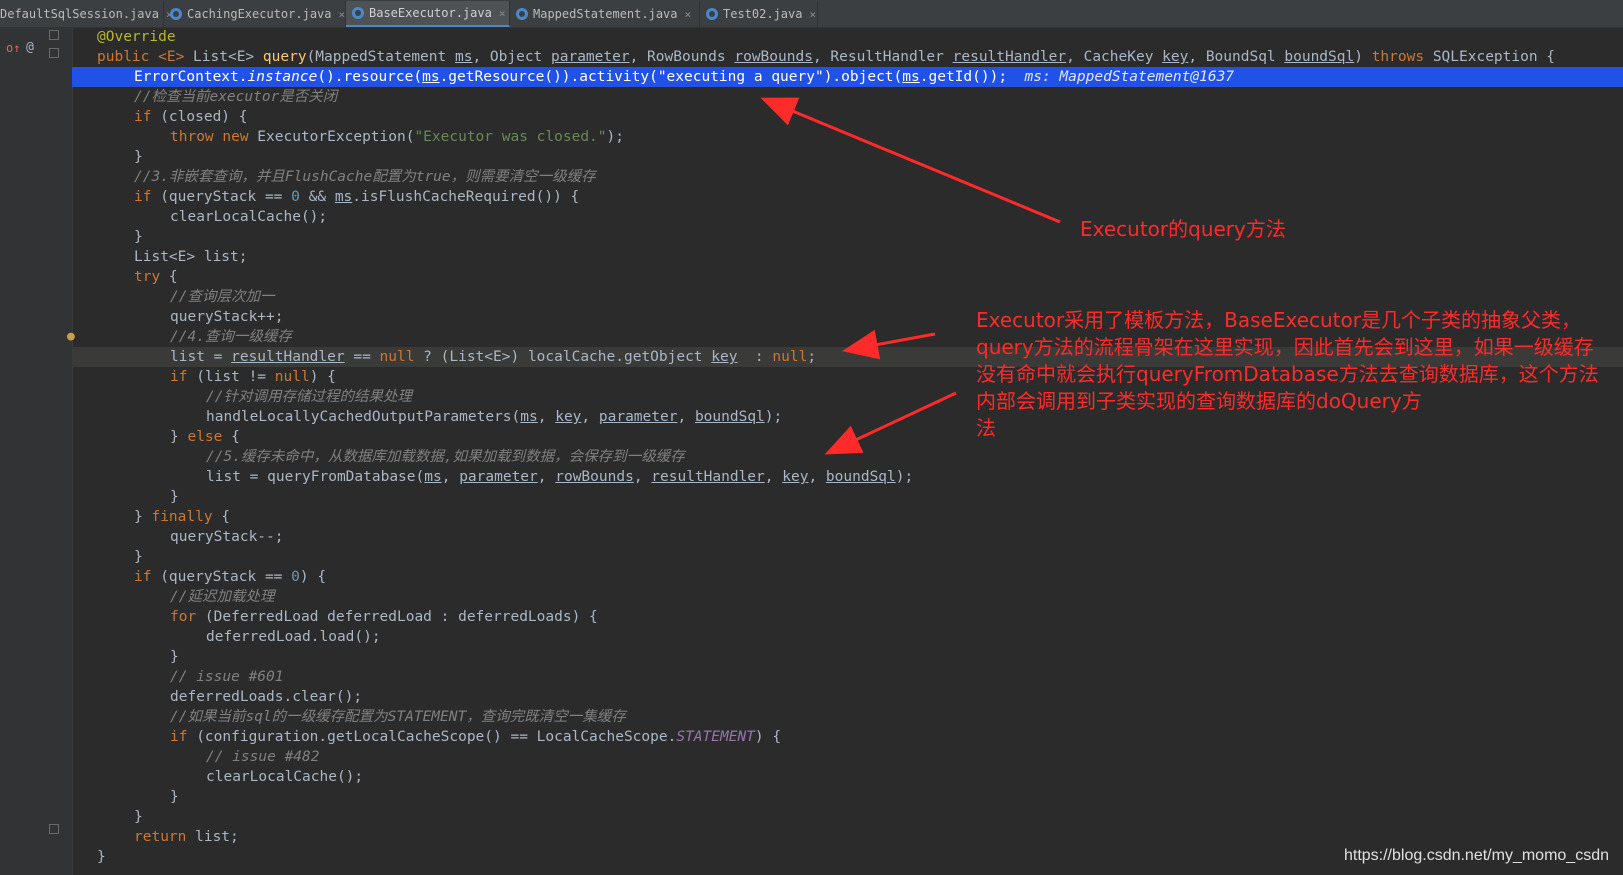 The width and height of the screenshot is (1623, 875). I want to click on annotation-executor-query: Executor的query方法, so click(1183, 229).